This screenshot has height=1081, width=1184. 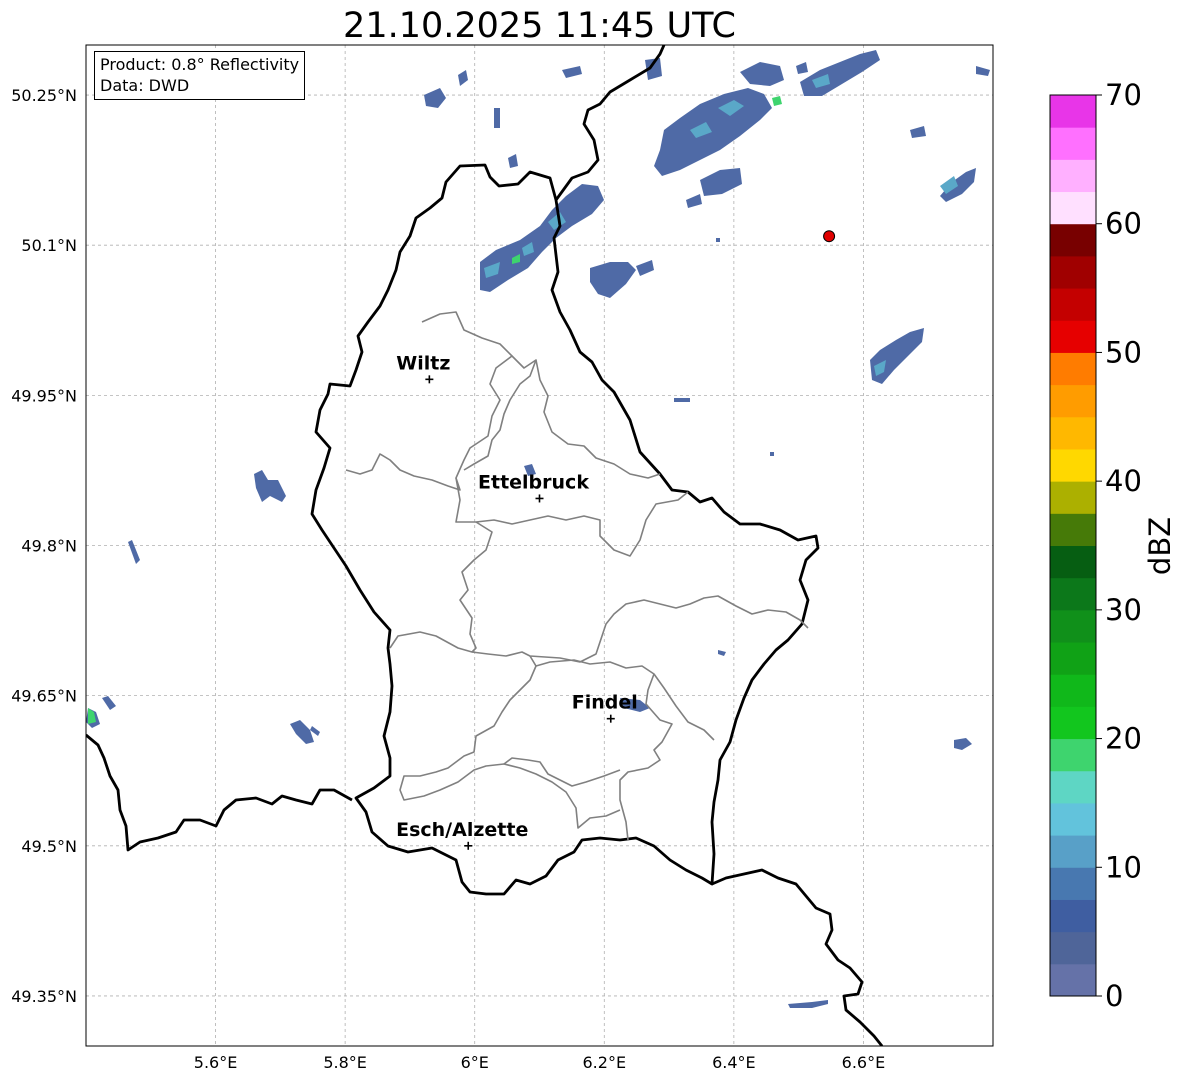 I want to click on city-label: Esch/Alzette, so click(x=462, y=830).